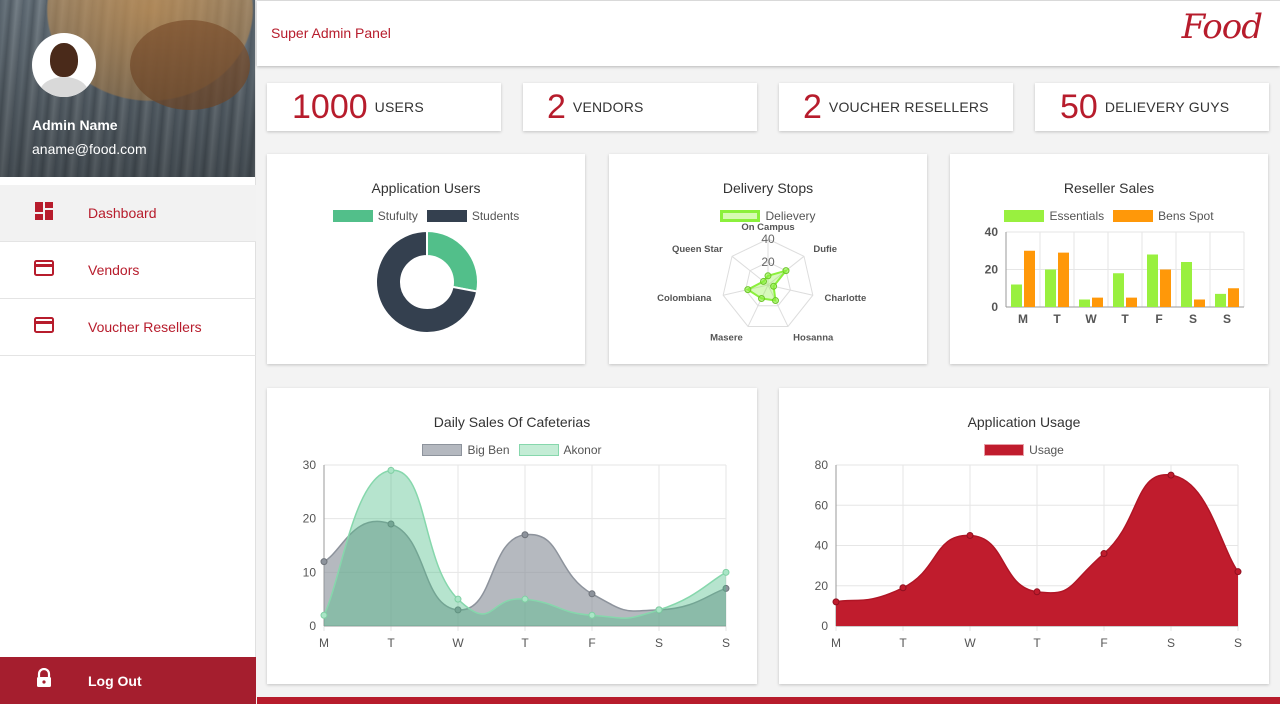  What do you see at coordinates (384, 107) in the screenshot?
I see `stat-card-users: 1000 USERS` at bounding box center [384, 107].